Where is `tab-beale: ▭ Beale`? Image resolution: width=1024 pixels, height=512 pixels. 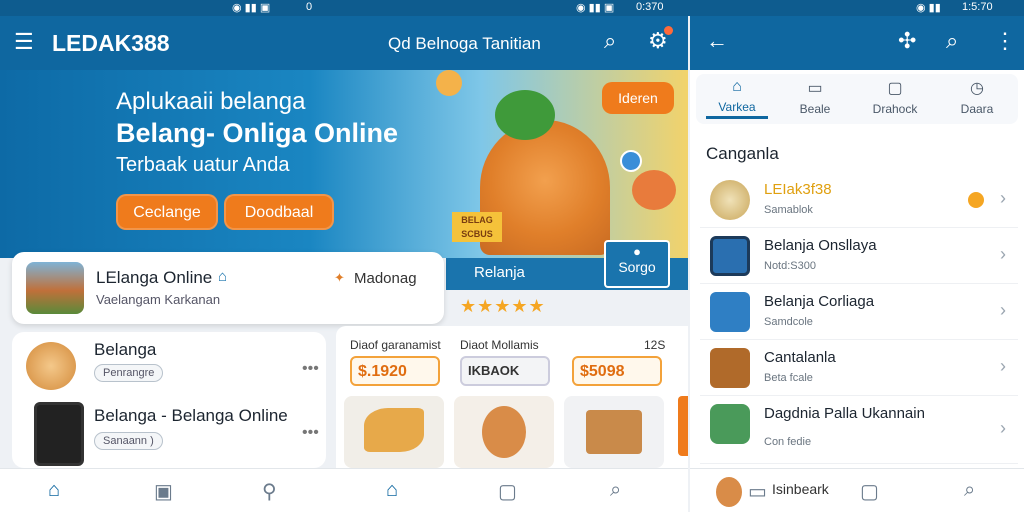 tab-beale: ▭ Beale is located at coordinates (815, 97).